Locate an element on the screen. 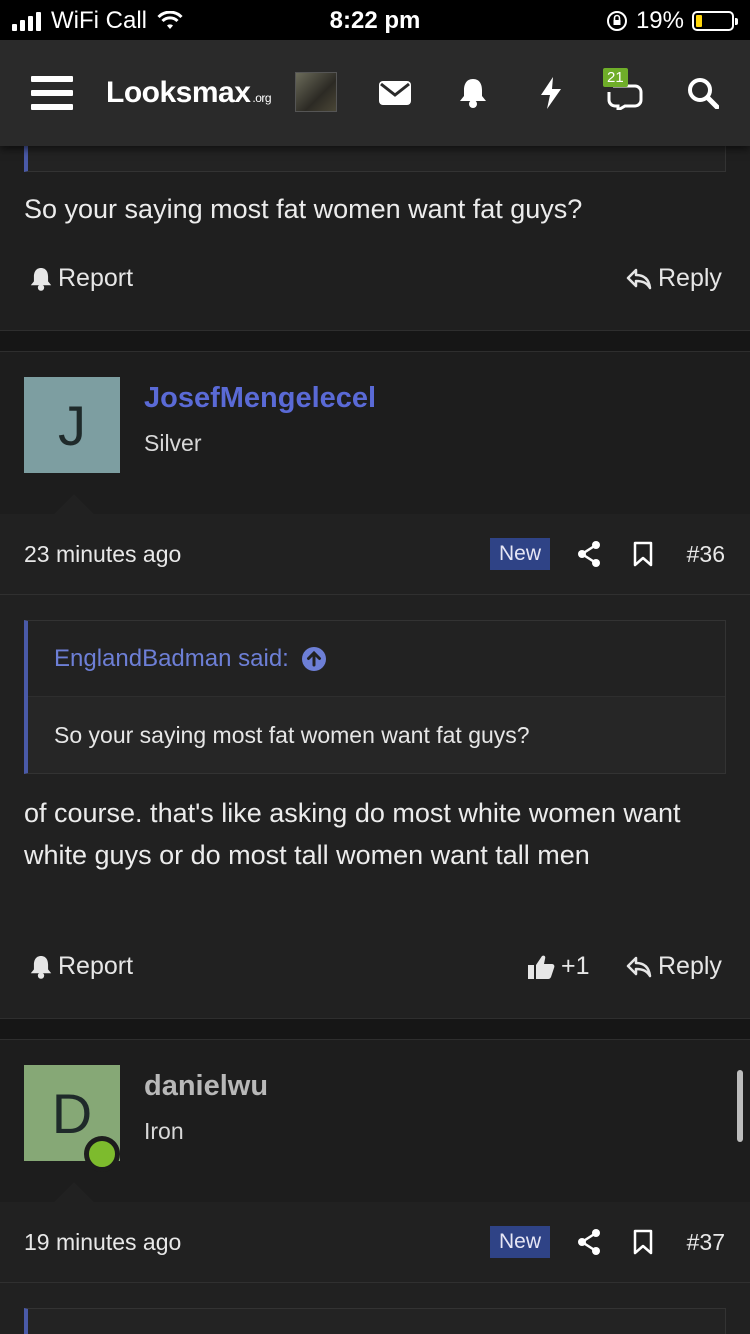 The width and height of the screenshot is (750, 1334). quote-header: EnglandBadman said: is located at coordinates (376, 659).